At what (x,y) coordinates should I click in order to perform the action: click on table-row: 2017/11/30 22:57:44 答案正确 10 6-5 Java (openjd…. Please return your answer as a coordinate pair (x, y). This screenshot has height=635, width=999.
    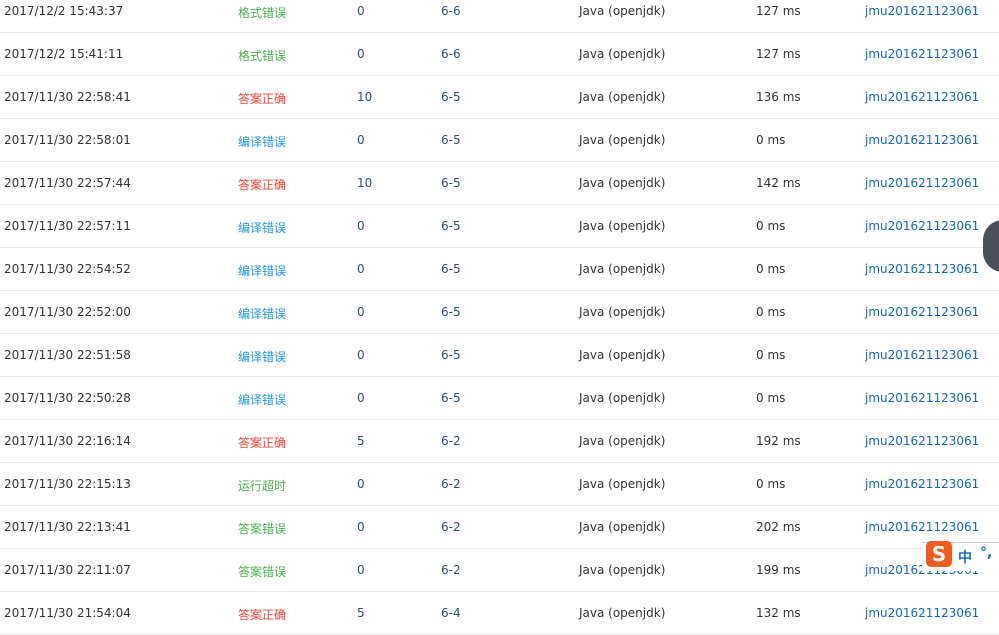
    Looking at the image, I should click on (499, 183).